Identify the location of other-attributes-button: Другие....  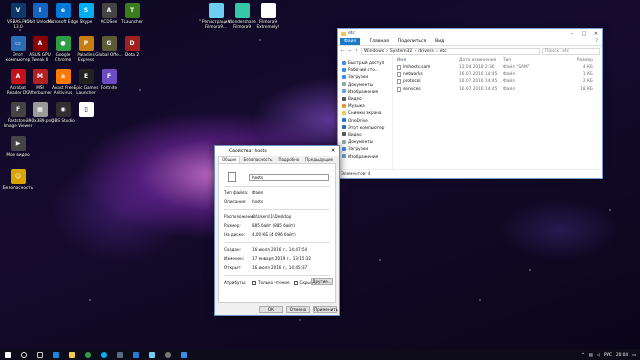
(322, 281).